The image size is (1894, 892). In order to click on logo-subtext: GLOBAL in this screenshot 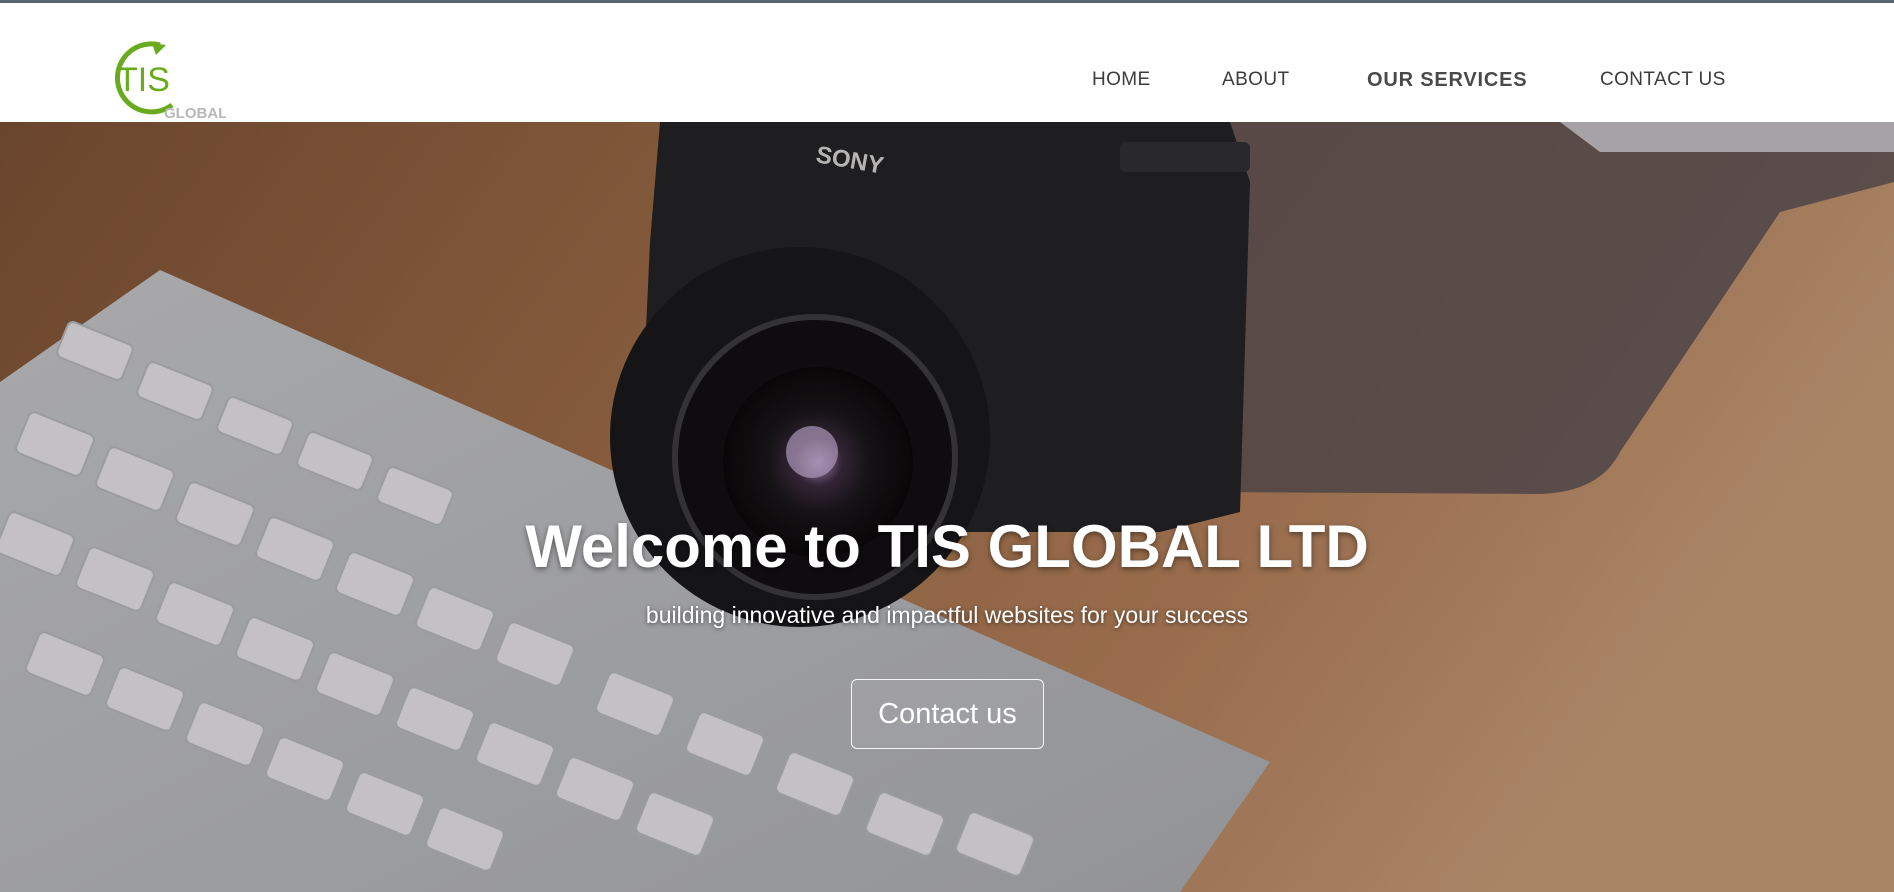, I will do `click(195, 113)`.